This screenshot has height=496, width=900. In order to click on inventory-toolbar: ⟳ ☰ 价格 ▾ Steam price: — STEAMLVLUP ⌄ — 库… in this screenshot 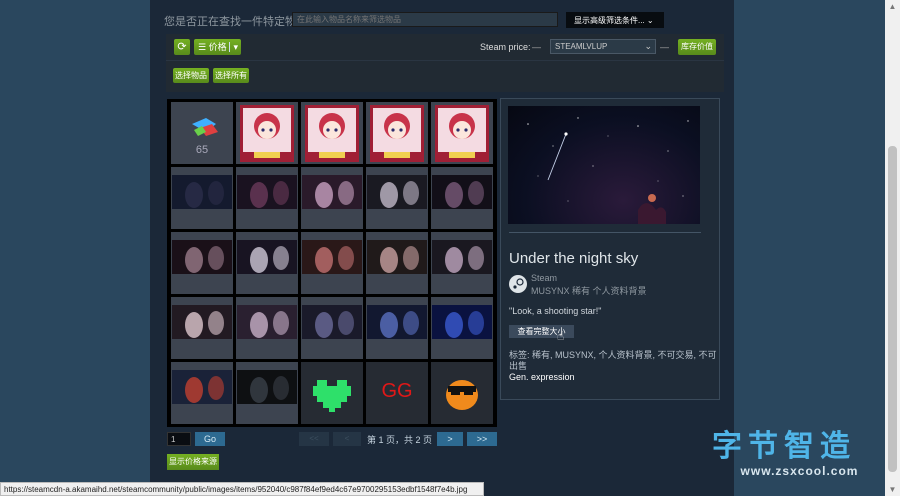, I will do `click(445, 63)`.